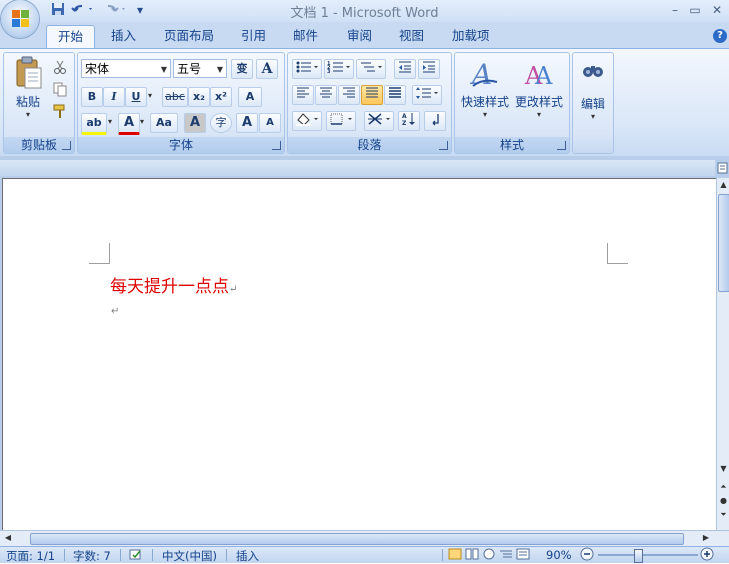  I want to click on chevron-down-icon: ▼, so click(219, 69).